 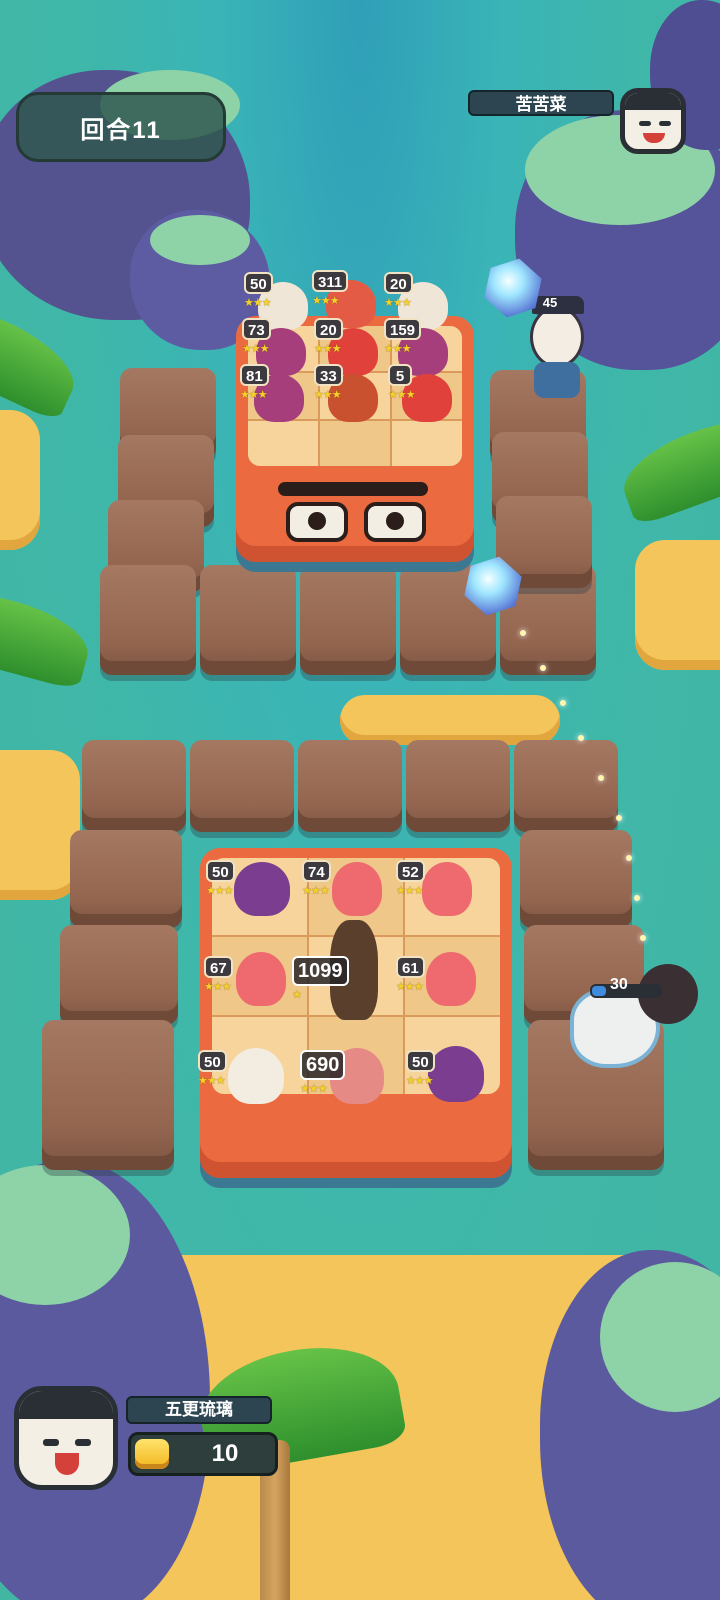 I want to click on opponent-name-plate: 苦苦菜, so click(x=541, y=103).